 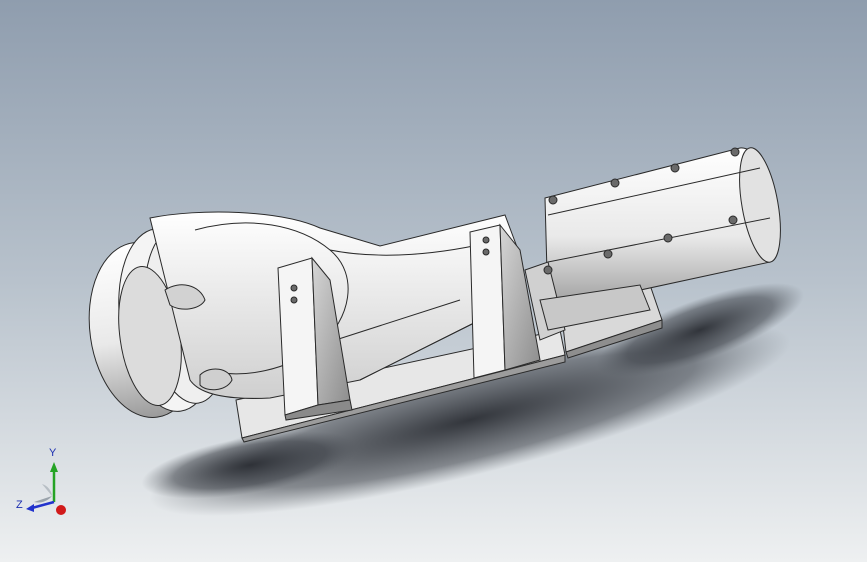 I want to click on z-axis-arrow-icon, so click(x=30, y=508).